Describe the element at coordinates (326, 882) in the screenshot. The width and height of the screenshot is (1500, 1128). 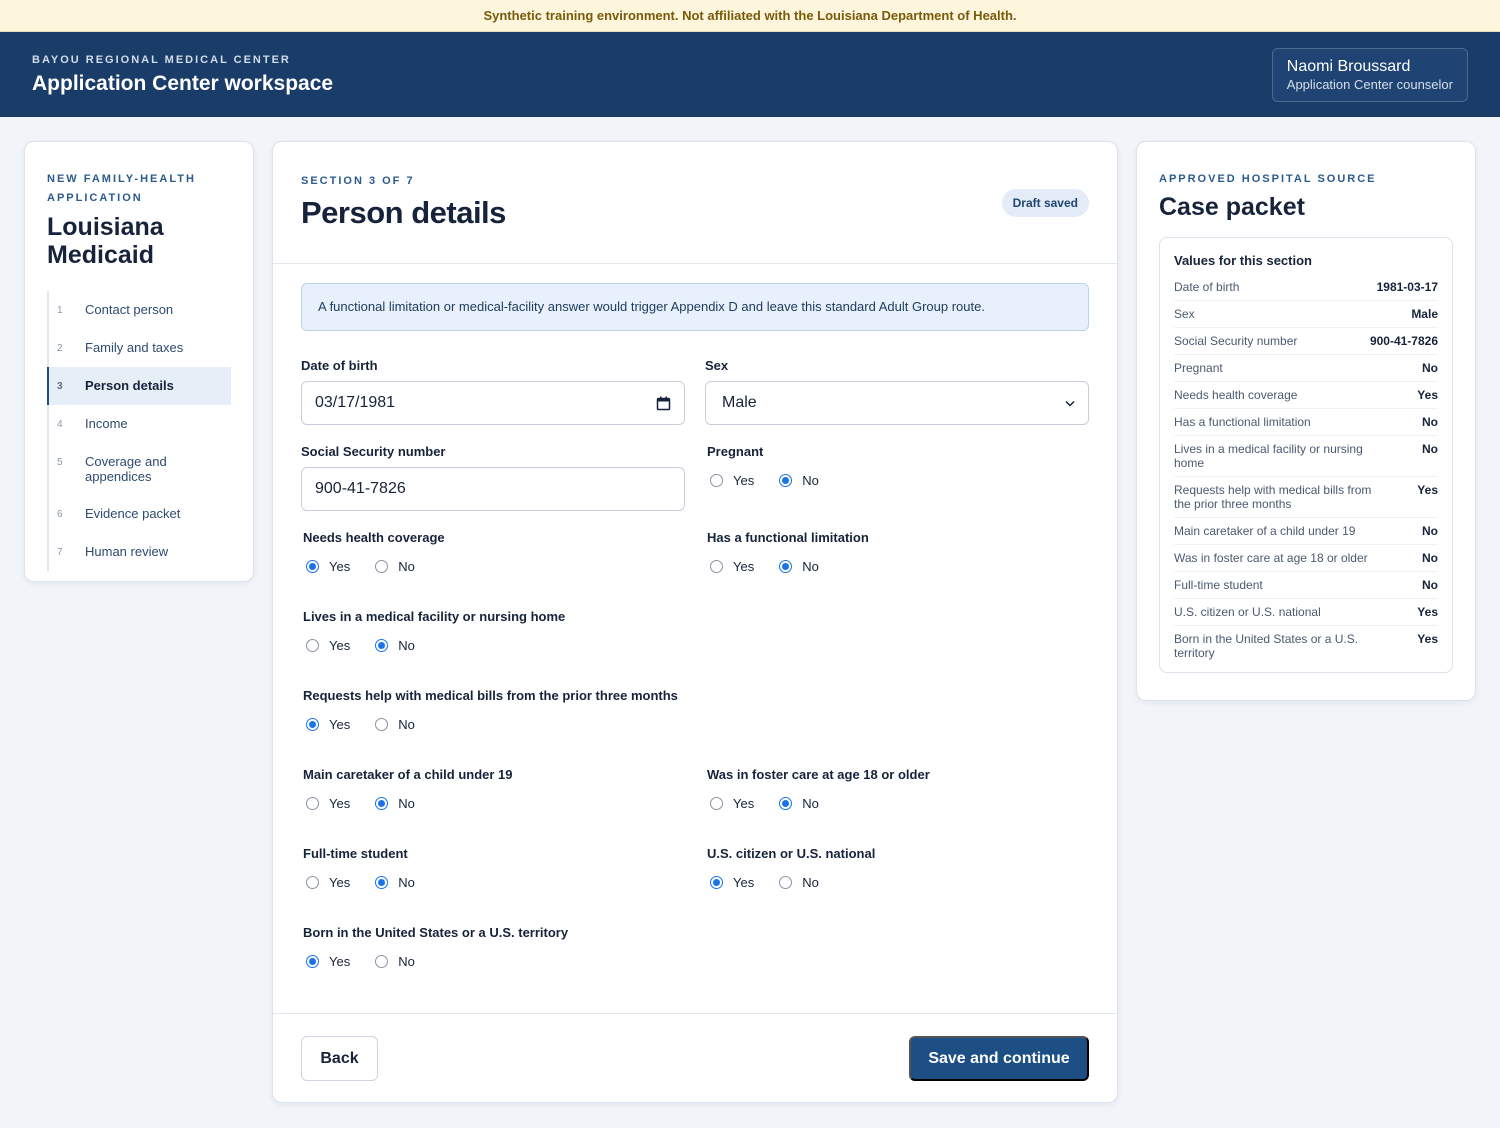
I see `student-yes-option: Yes` at that location.